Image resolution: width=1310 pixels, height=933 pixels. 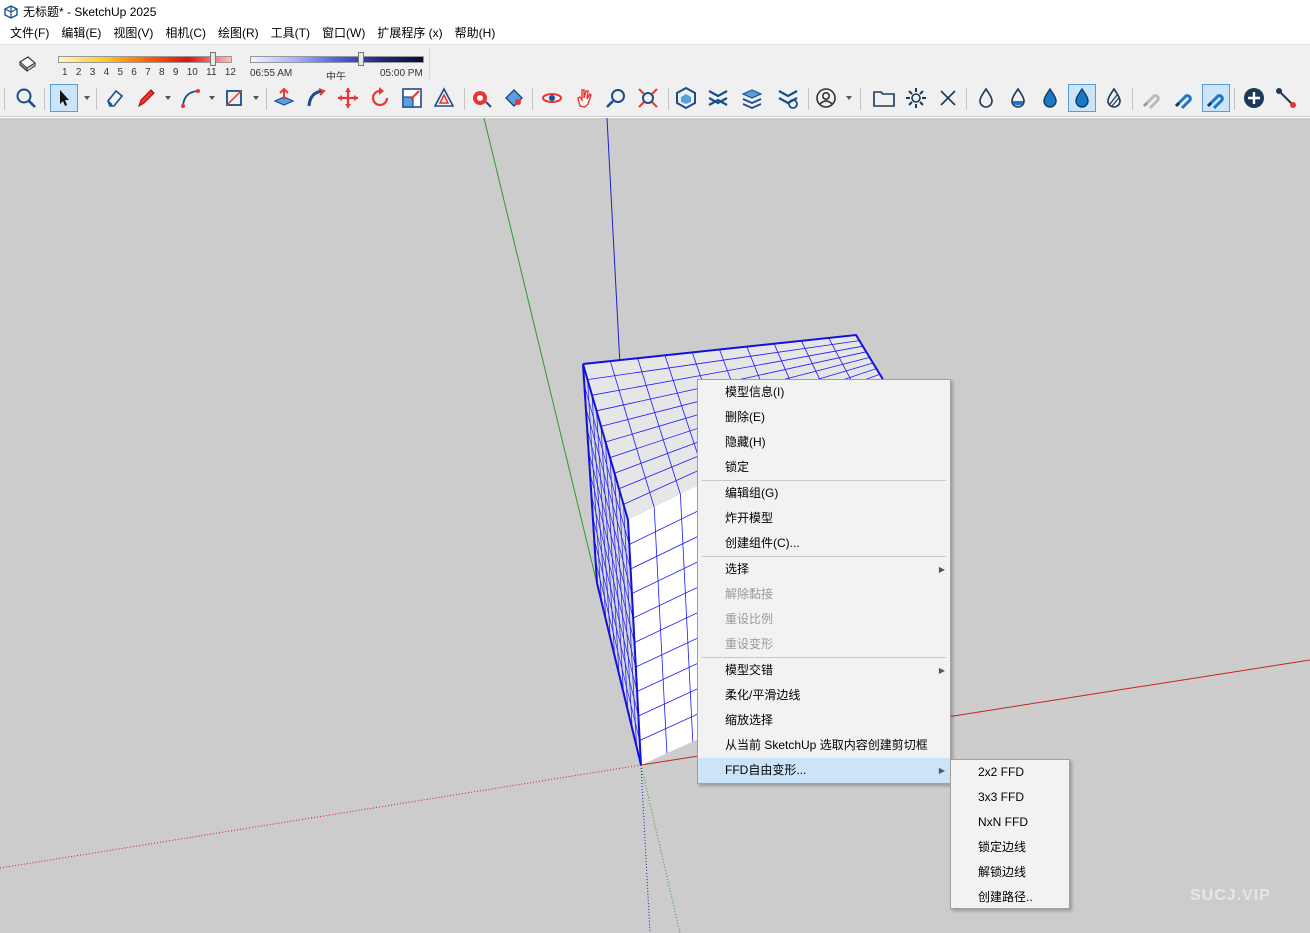 What do you see at coordinates (190, 98) in the screenshot?
I see `arc-icon` at bounding box center [190, 98].